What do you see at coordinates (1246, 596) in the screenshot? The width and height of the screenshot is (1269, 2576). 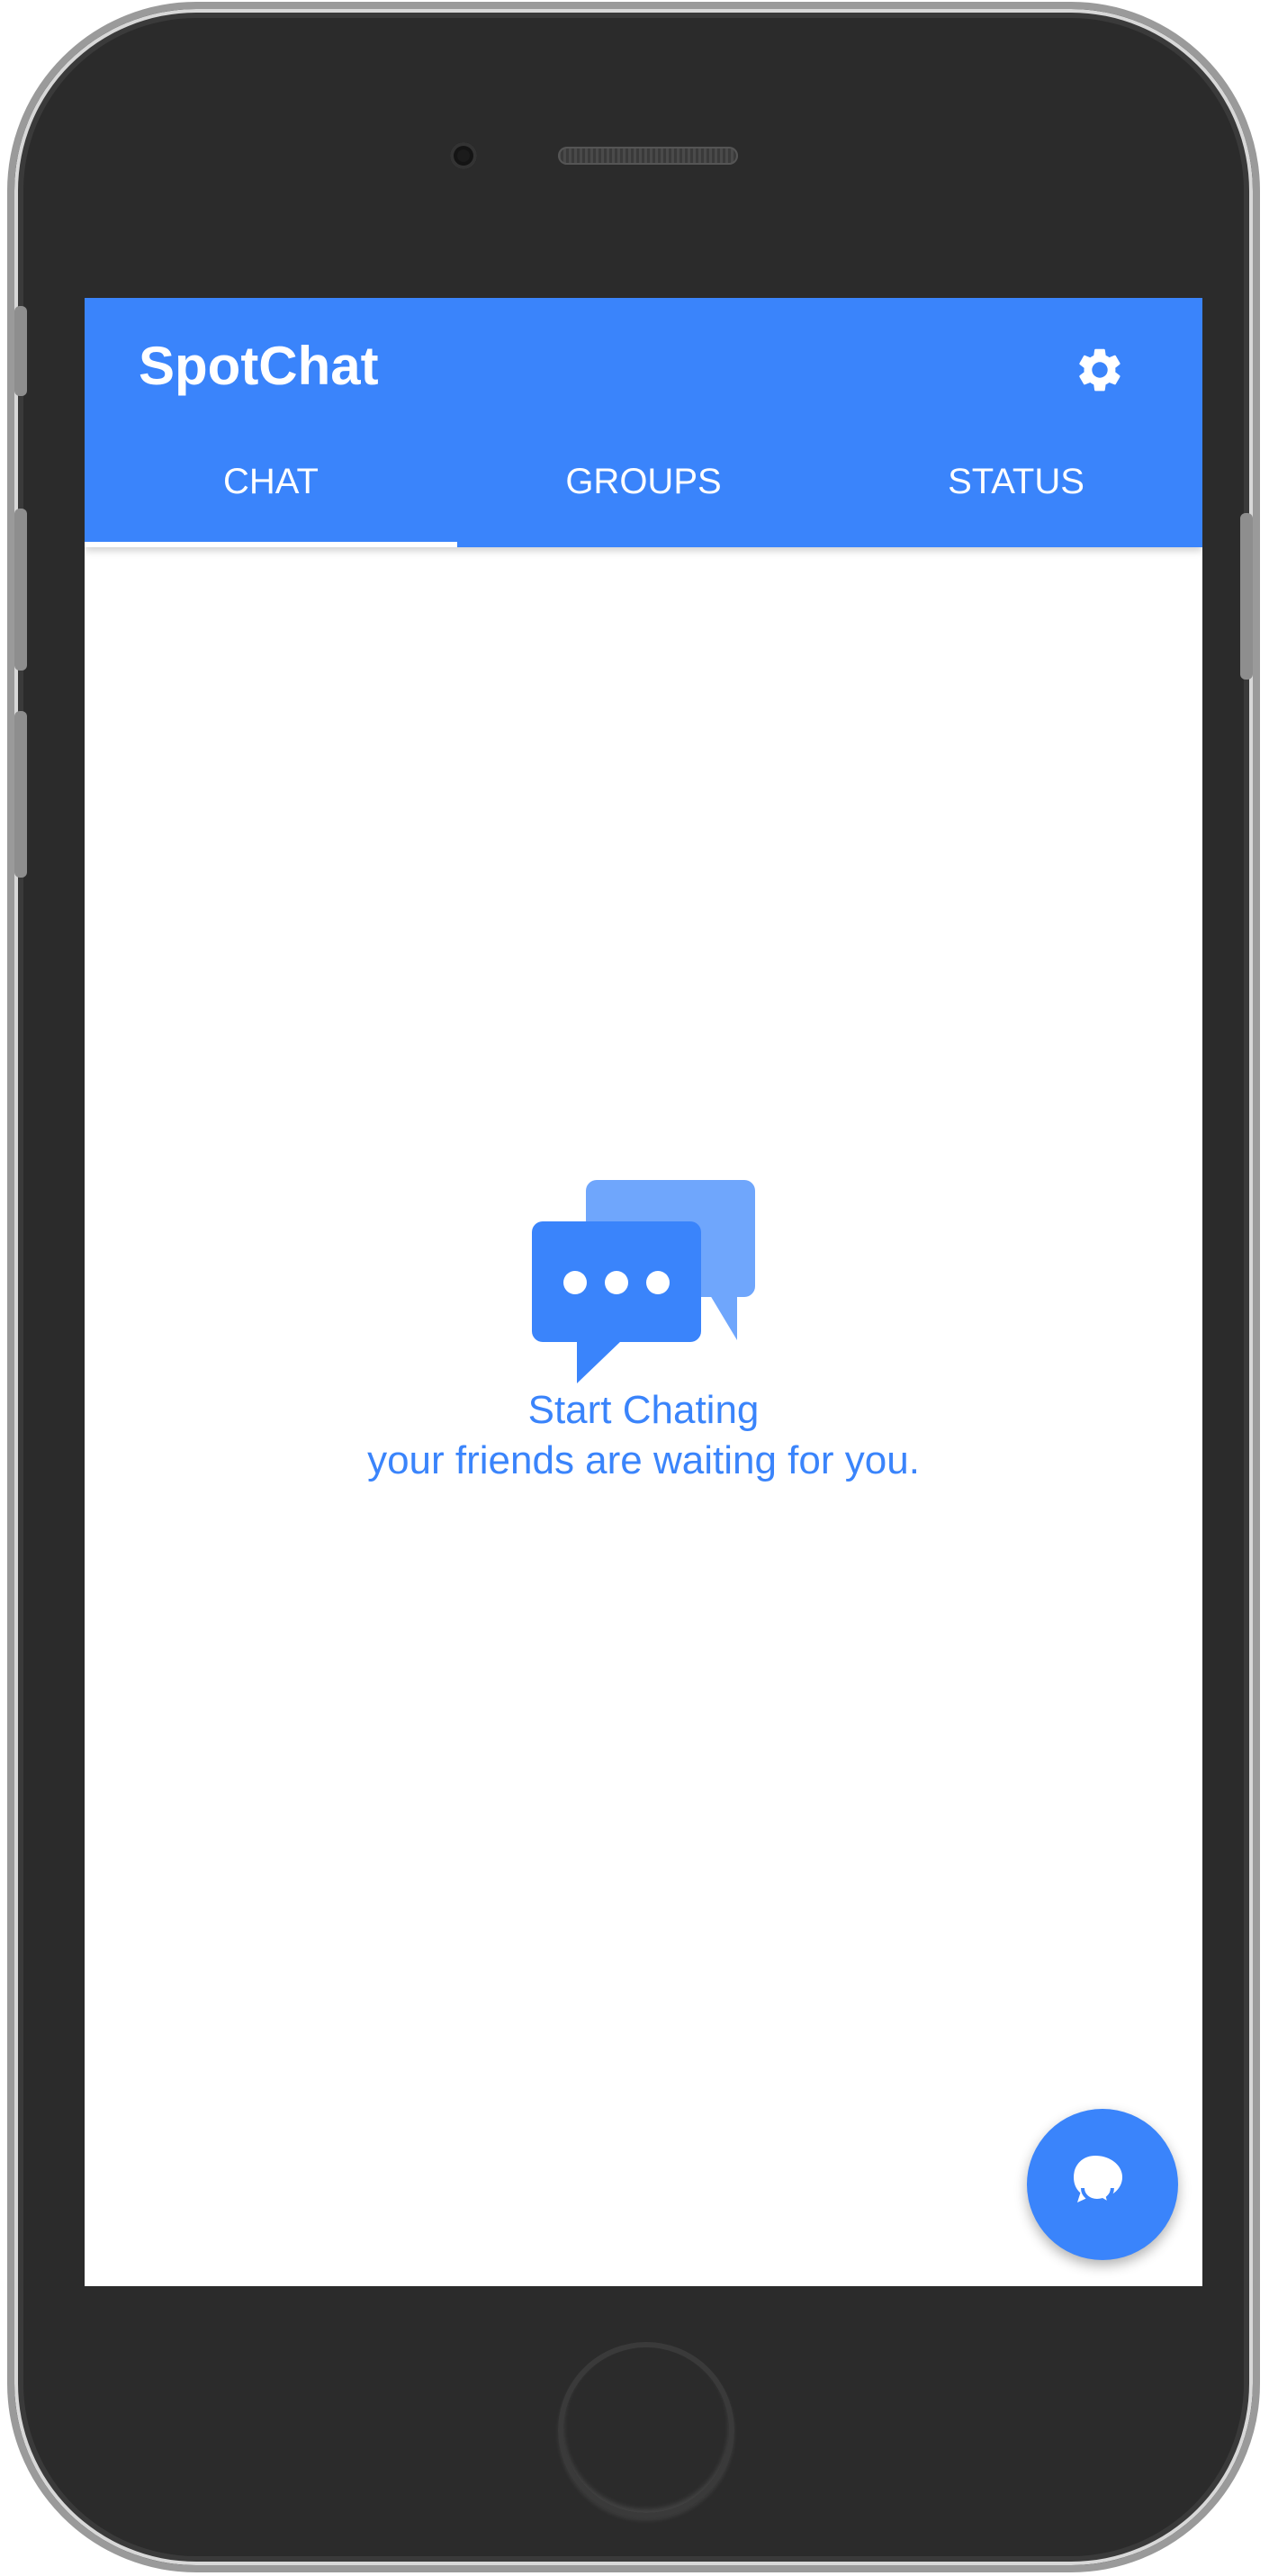 I see `power-button` at bounding box center [1246, 596].